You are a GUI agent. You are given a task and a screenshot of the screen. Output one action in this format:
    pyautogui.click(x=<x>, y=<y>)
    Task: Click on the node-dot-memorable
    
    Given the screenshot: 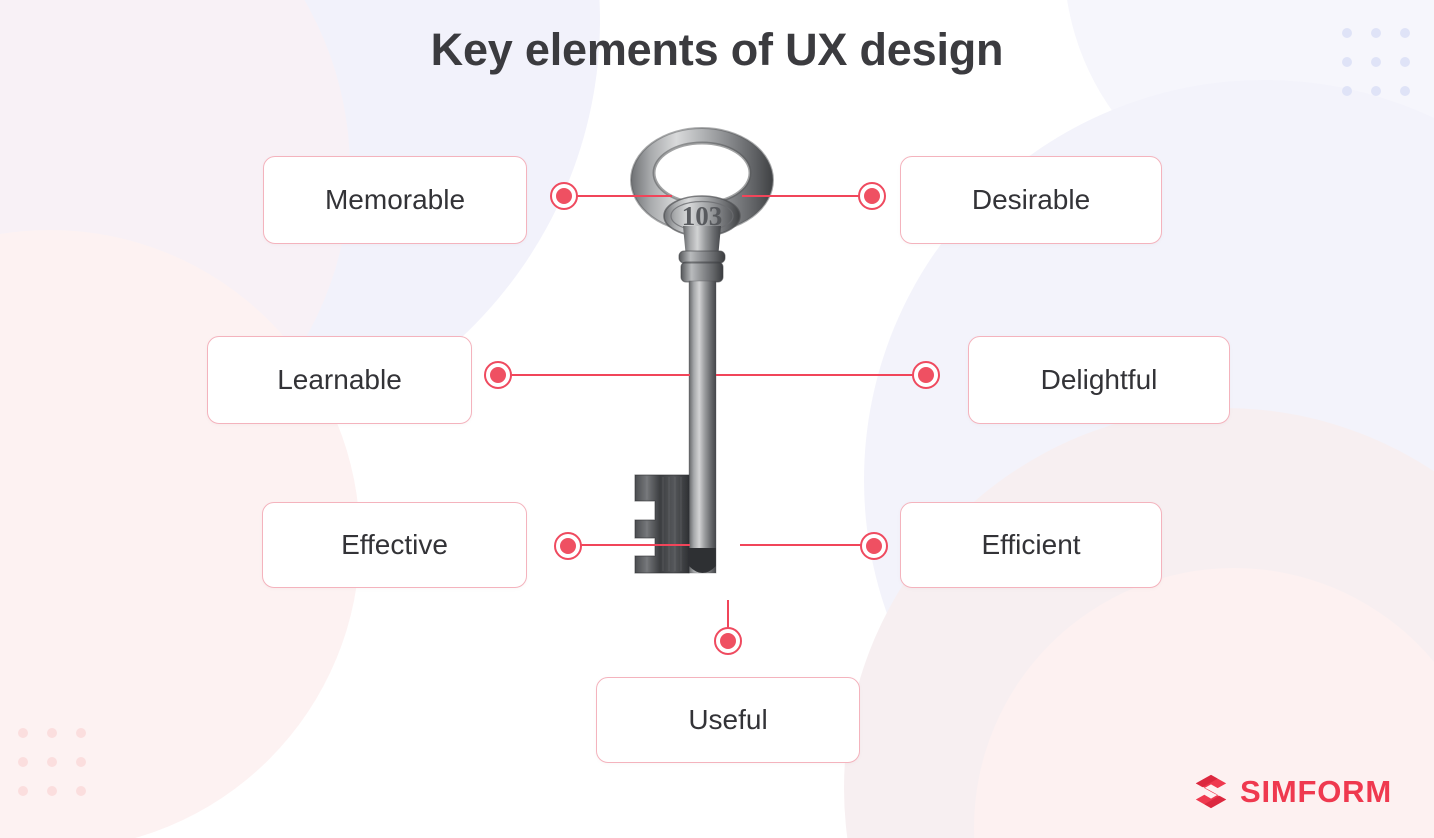 What is the action you would take?
    pyautogui.click(x=564, y=196)
    